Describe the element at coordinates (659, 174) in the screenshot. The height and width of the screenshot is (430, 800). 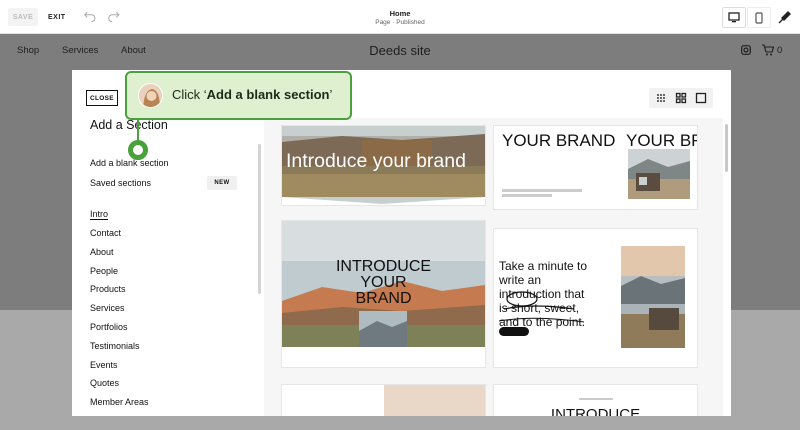
I see `cabin-image` at that location.